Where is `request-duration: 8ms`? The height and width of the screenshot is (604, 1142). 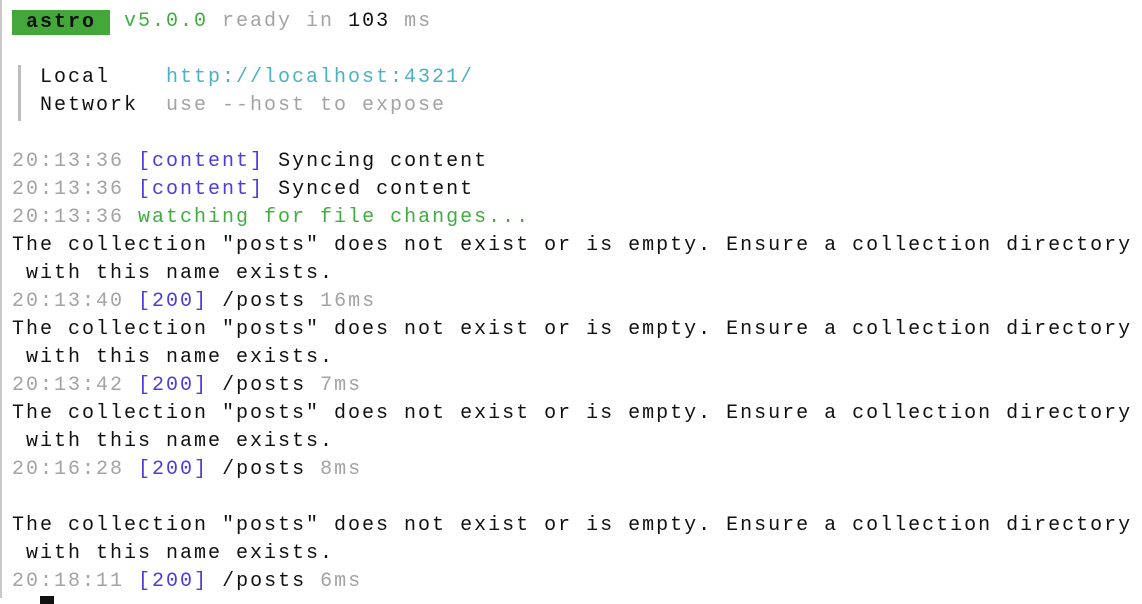
request-duration: 8ms is located at coordinates (341, 469).